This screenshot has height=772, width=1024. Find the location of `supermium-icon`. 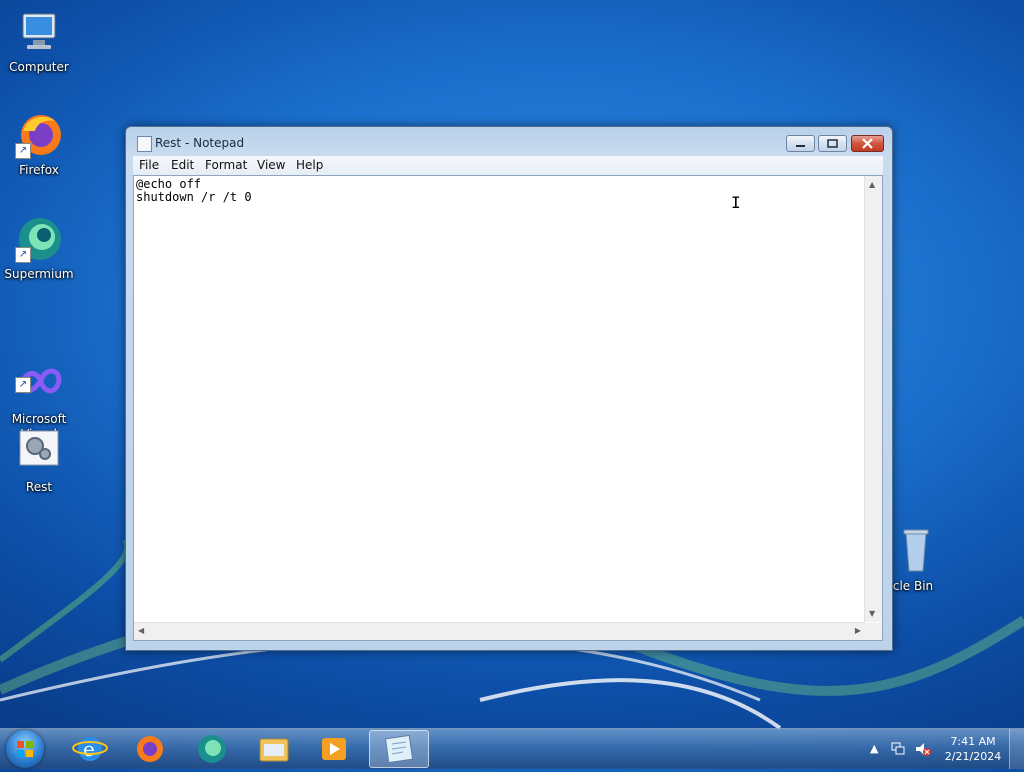

supermium-icon is located at coordinates (212, 749).